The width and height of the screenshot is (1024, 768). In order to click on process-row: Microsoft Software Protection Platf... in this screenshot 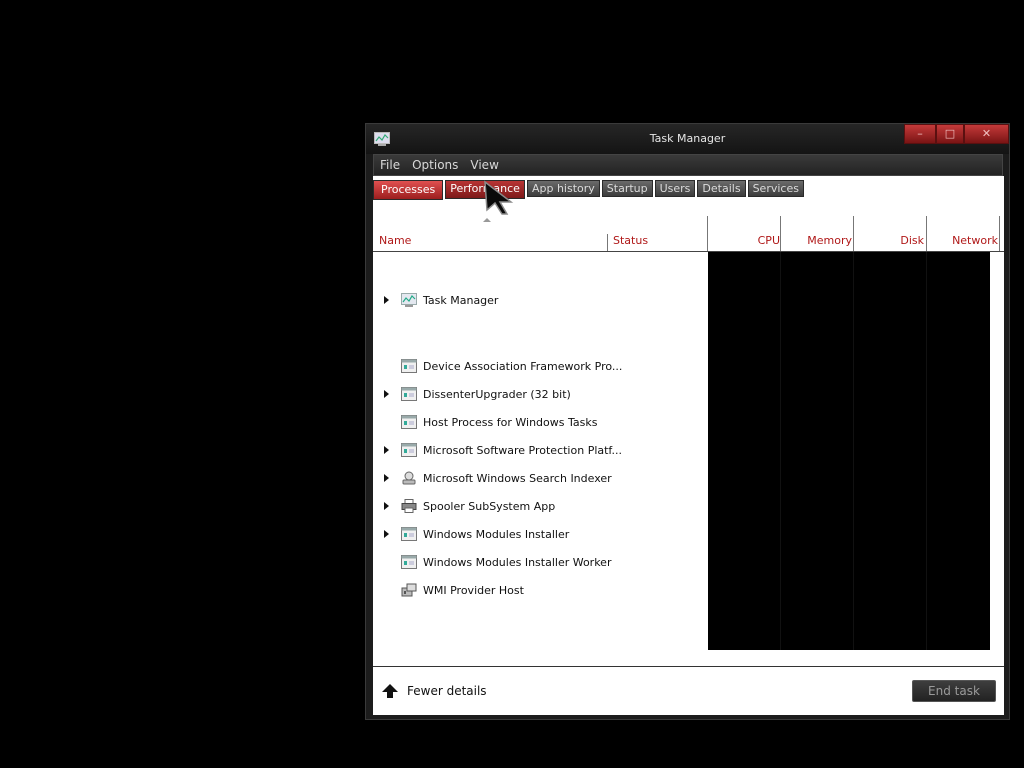, I will do `click(540, 451)`.